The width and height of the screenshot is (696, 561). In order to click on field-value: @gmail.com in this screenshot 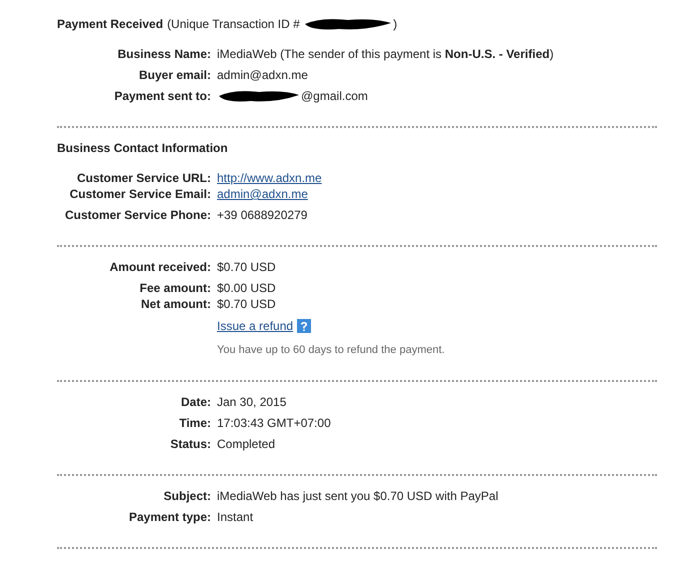, I will do `click(334, 96)`.